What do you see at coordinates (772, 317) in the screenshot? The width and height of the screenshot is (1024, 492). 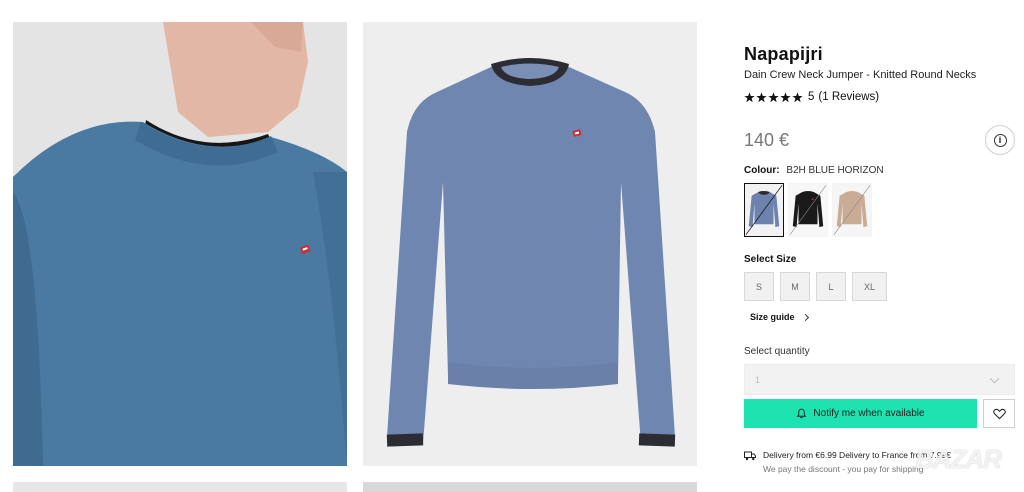 I see `size-guide-label: Size guide` at bounding box center [772, 317].